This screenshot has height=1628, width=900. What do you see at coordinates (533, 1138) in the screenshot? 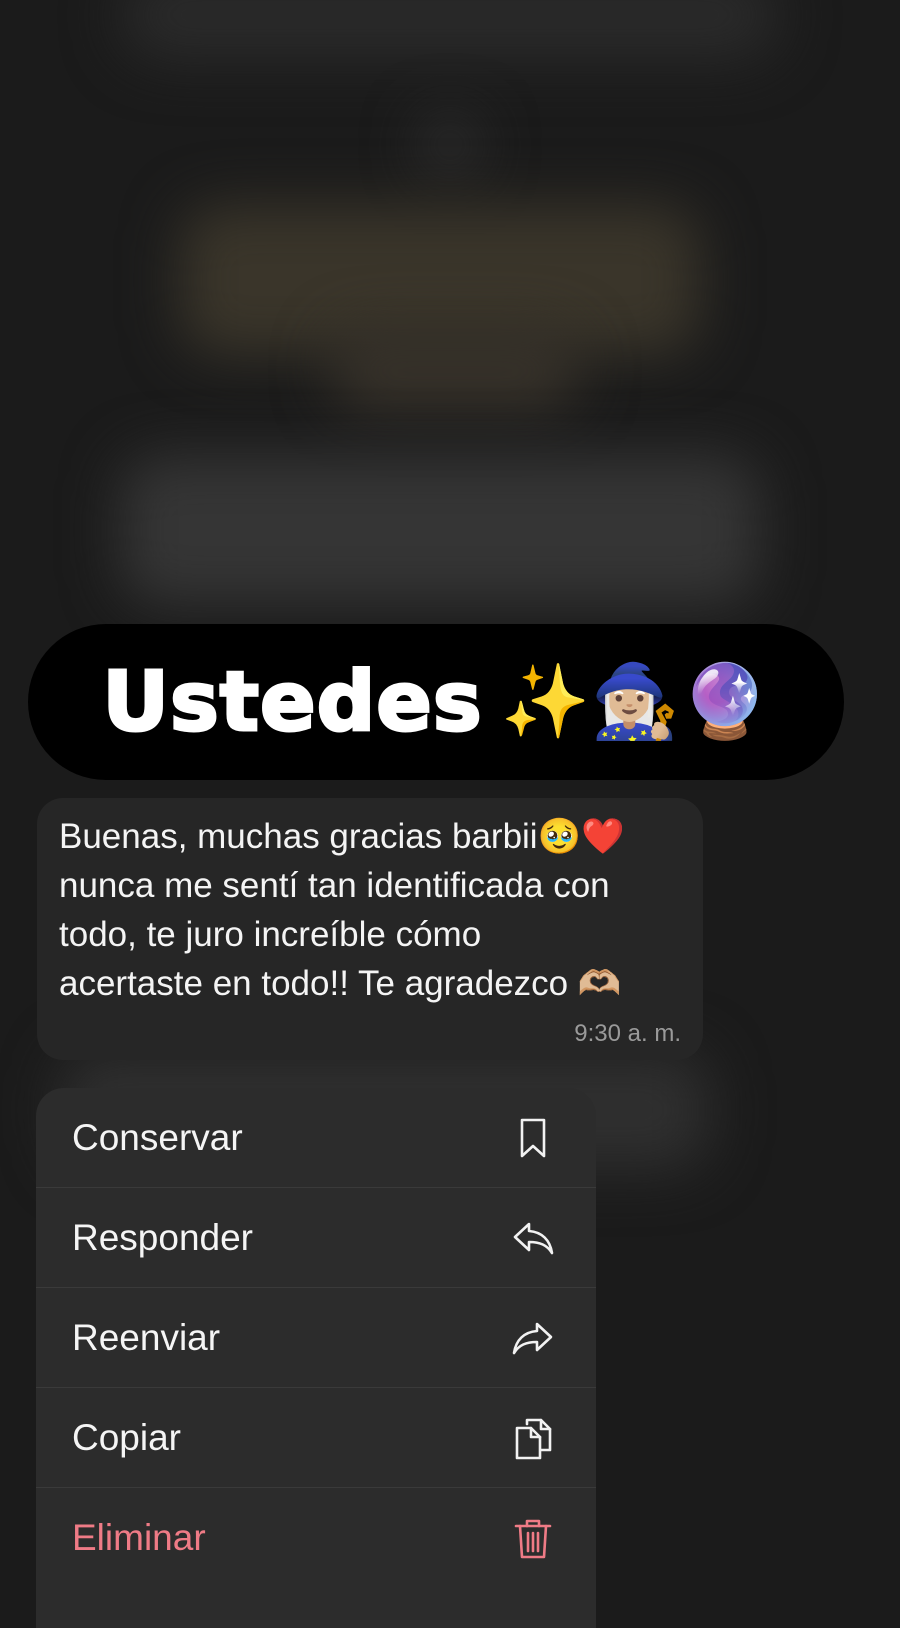
I see `bookmark-icon` at bounding box center [533, 1138].